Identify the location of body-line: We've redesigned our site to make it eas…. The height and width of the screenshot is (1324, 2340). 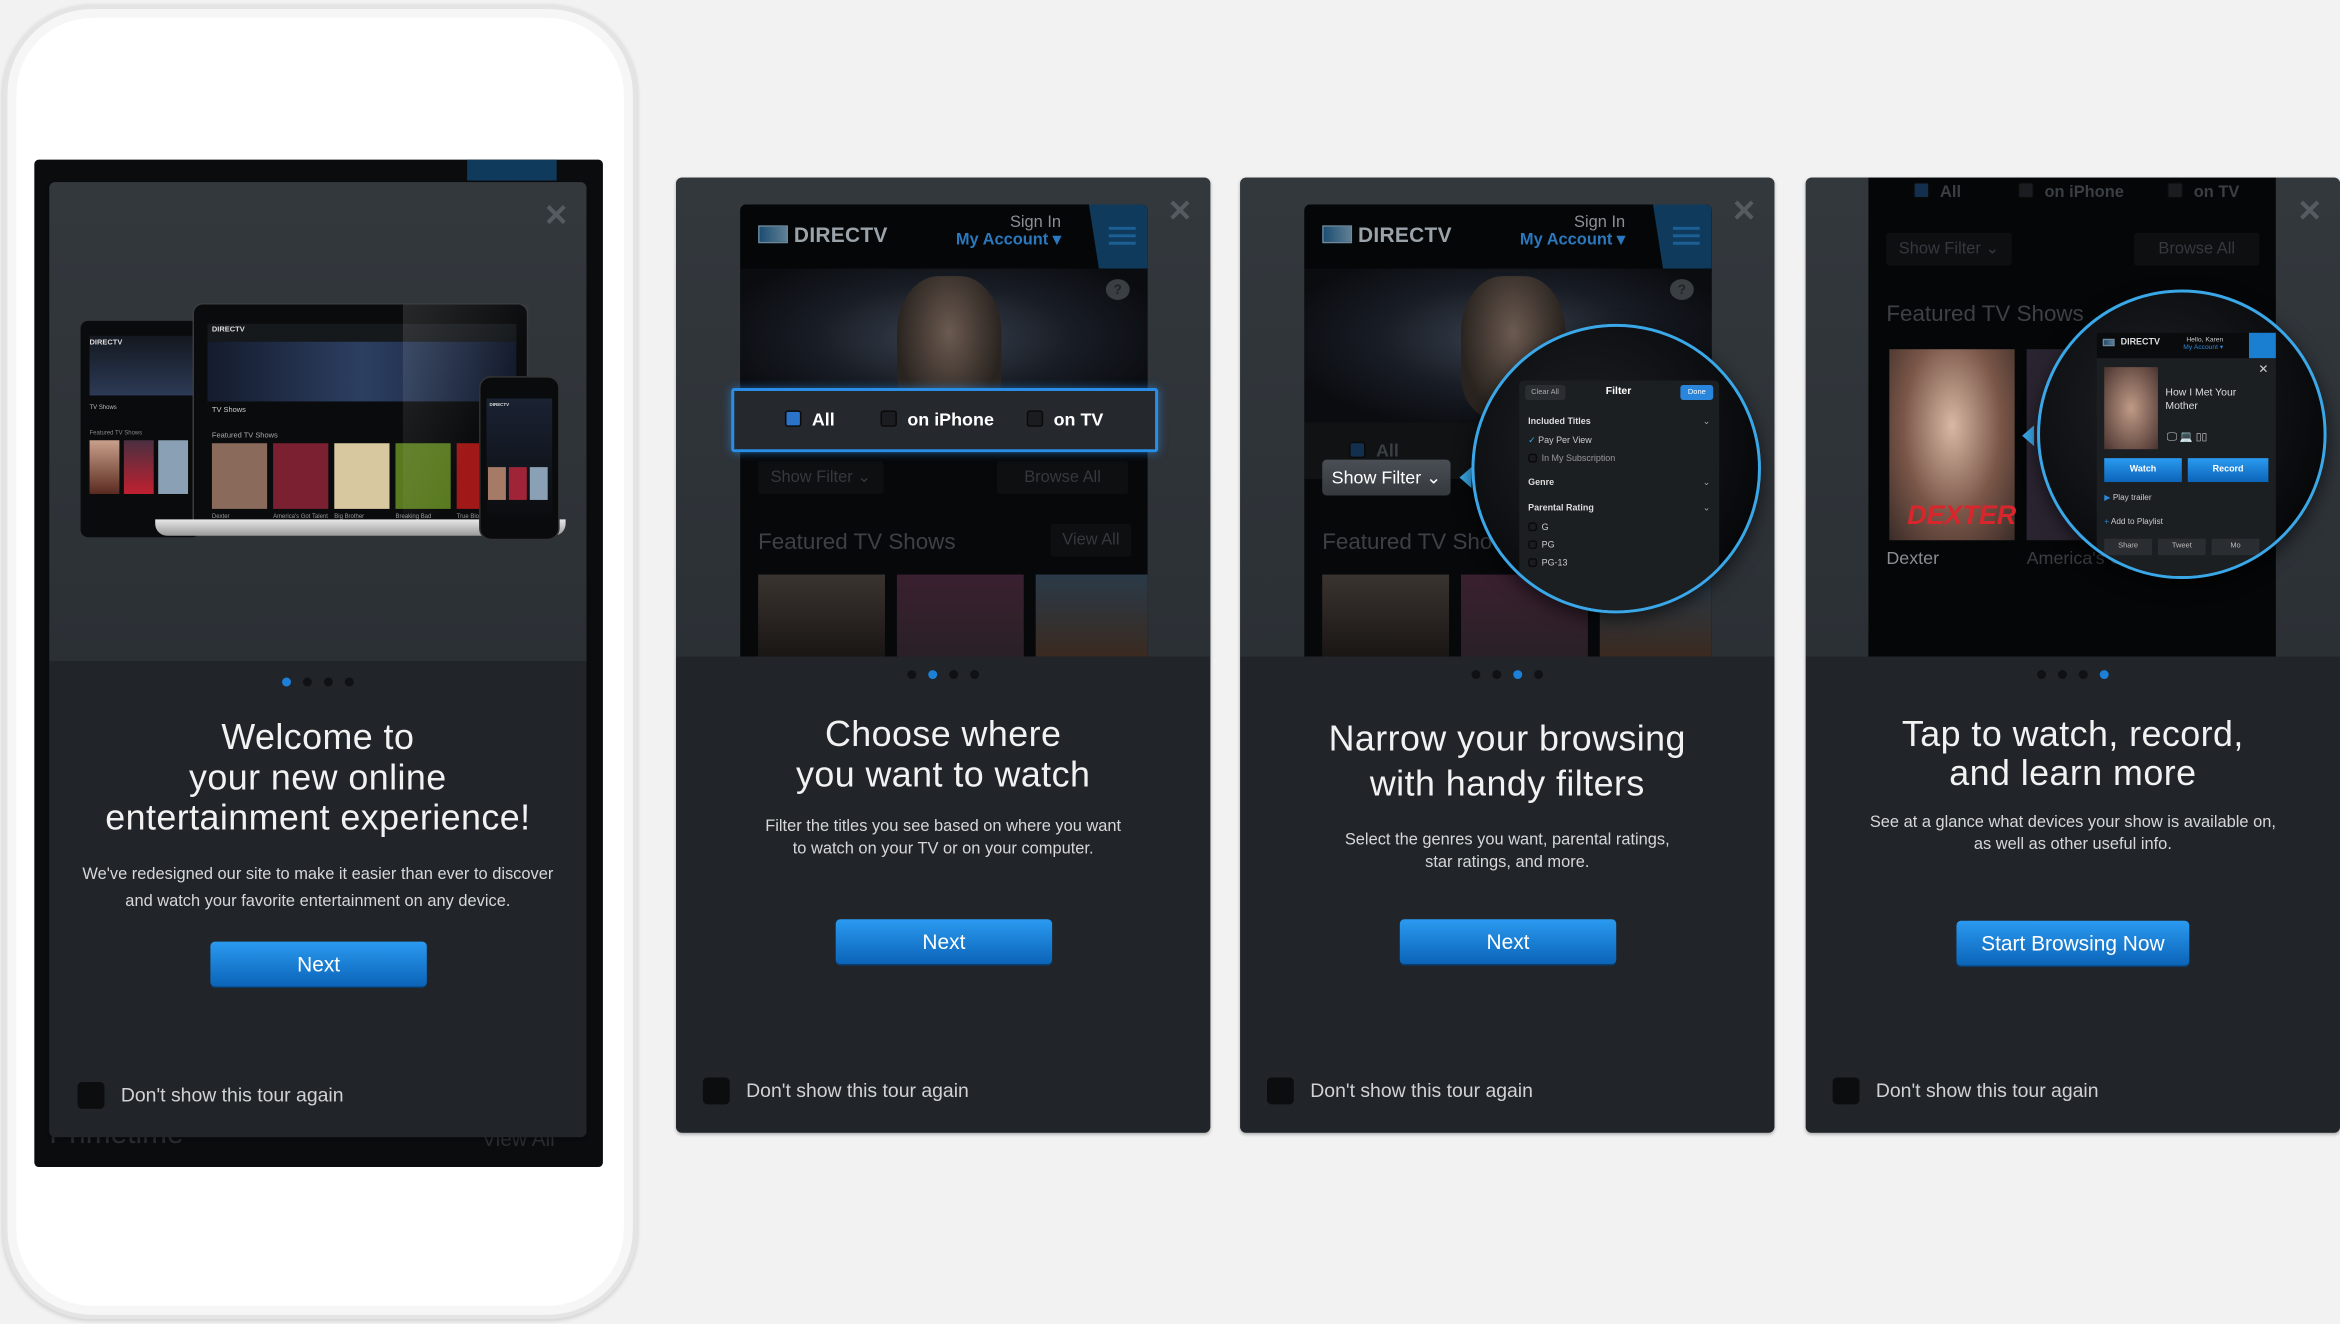
(318, 874).